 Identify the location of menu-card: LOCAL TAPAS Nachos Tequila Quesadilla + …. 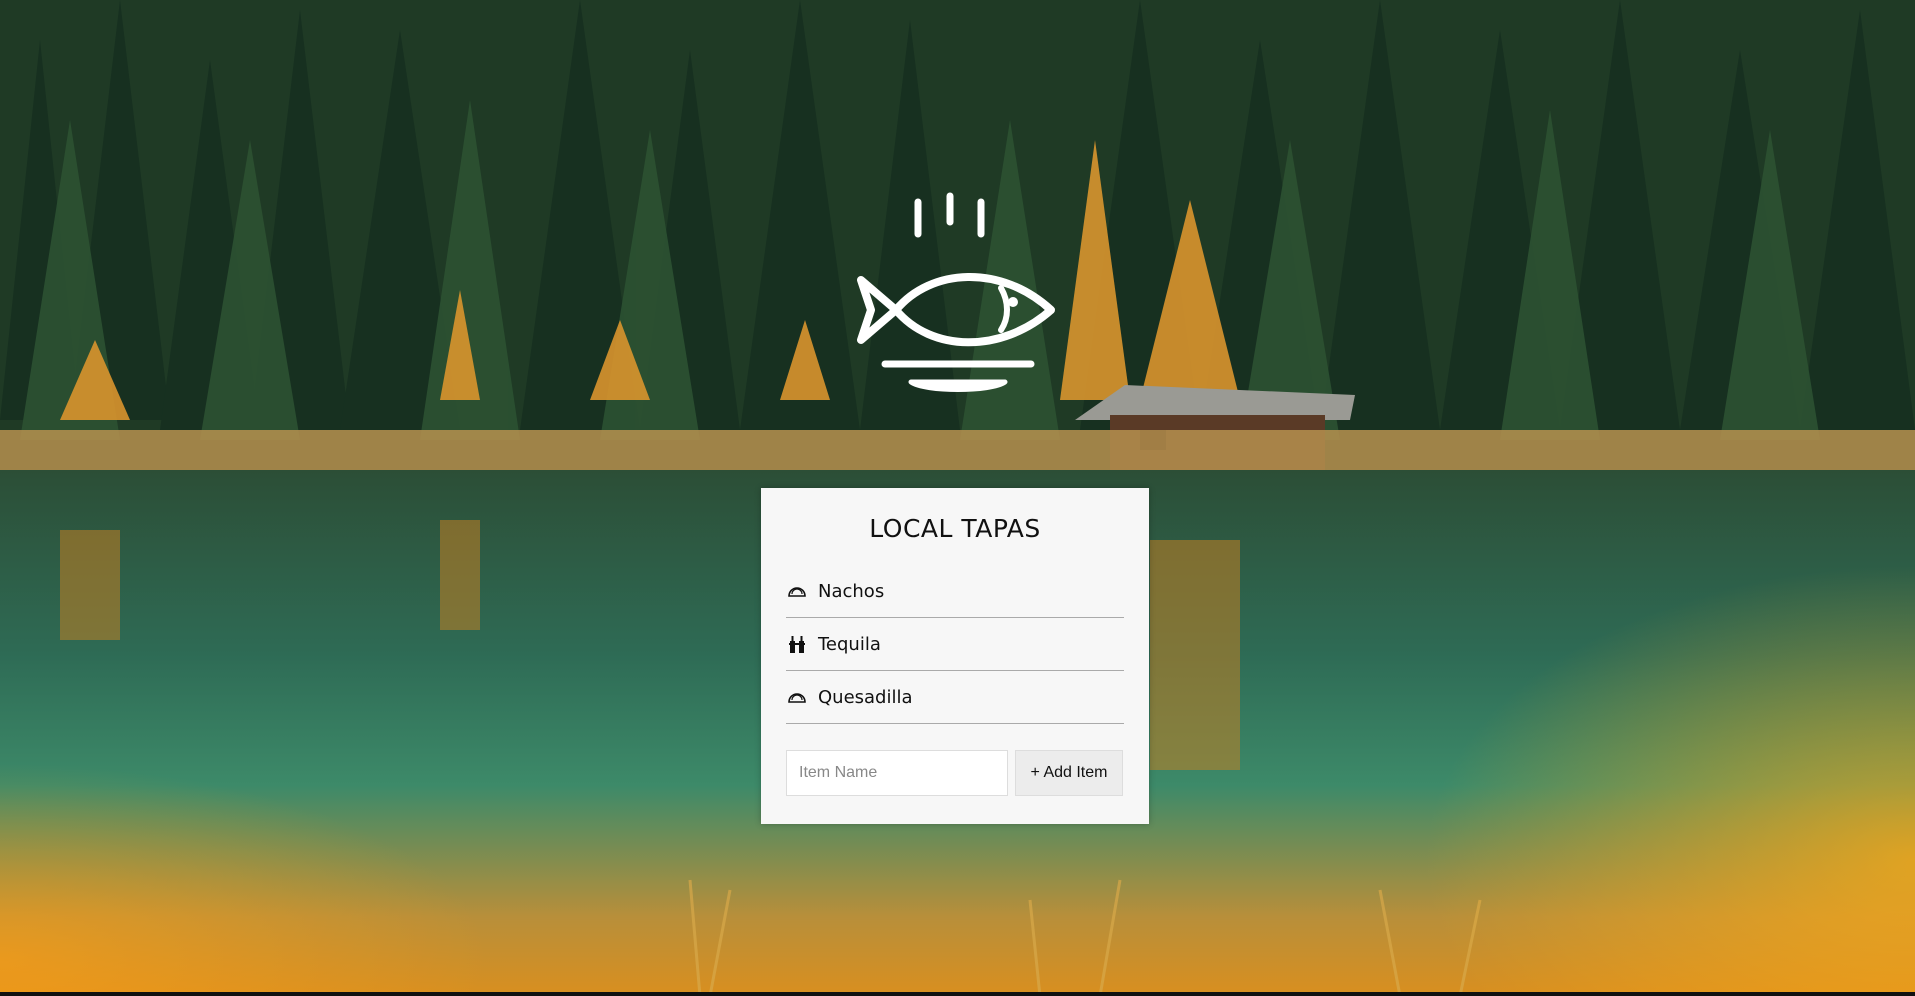
(955, 656).